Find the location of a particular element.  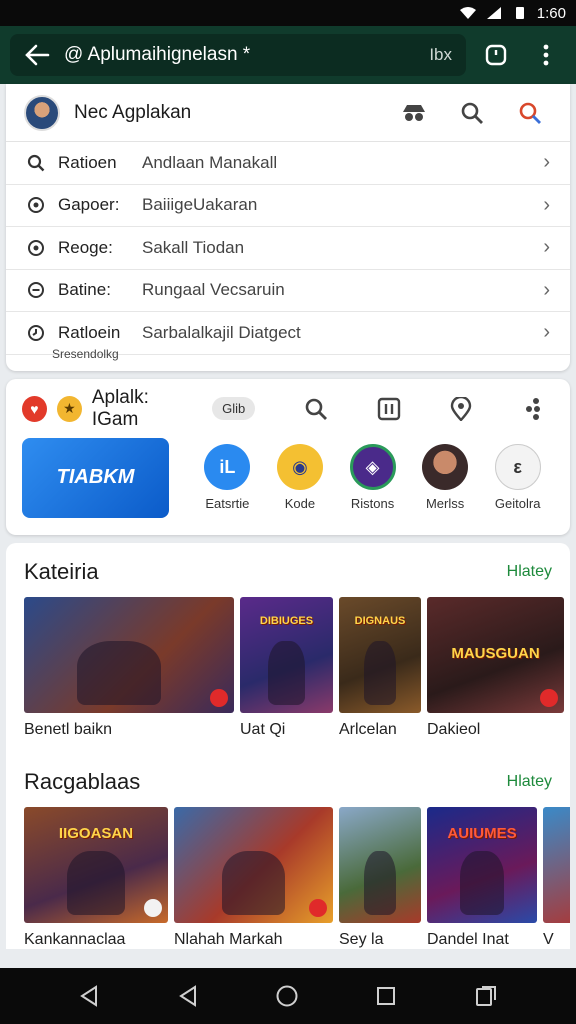

search-button is located at coordinates (472, 113).